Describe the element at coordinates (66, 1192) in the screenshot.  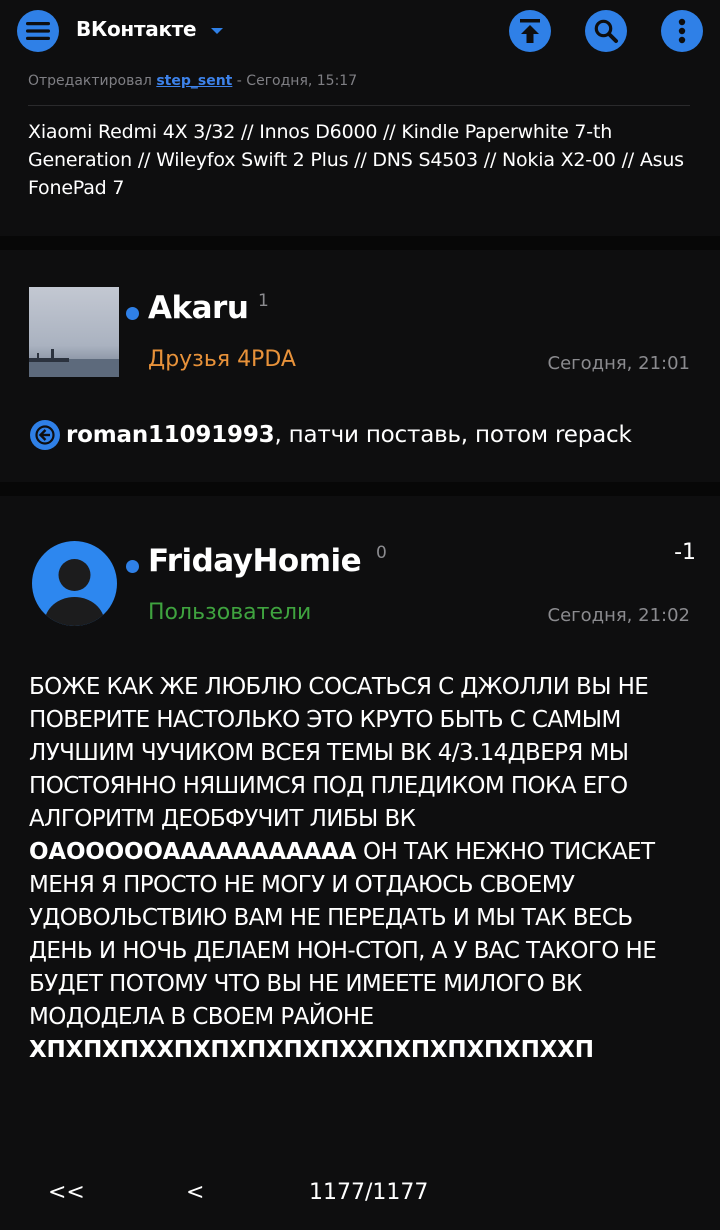
I see `first-page-button: <<` at that location.